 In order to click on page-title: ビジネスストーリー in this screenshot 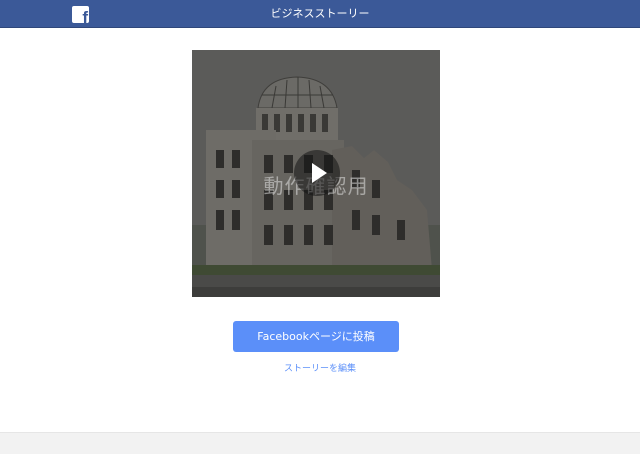, I will do `click(320, 13)`.